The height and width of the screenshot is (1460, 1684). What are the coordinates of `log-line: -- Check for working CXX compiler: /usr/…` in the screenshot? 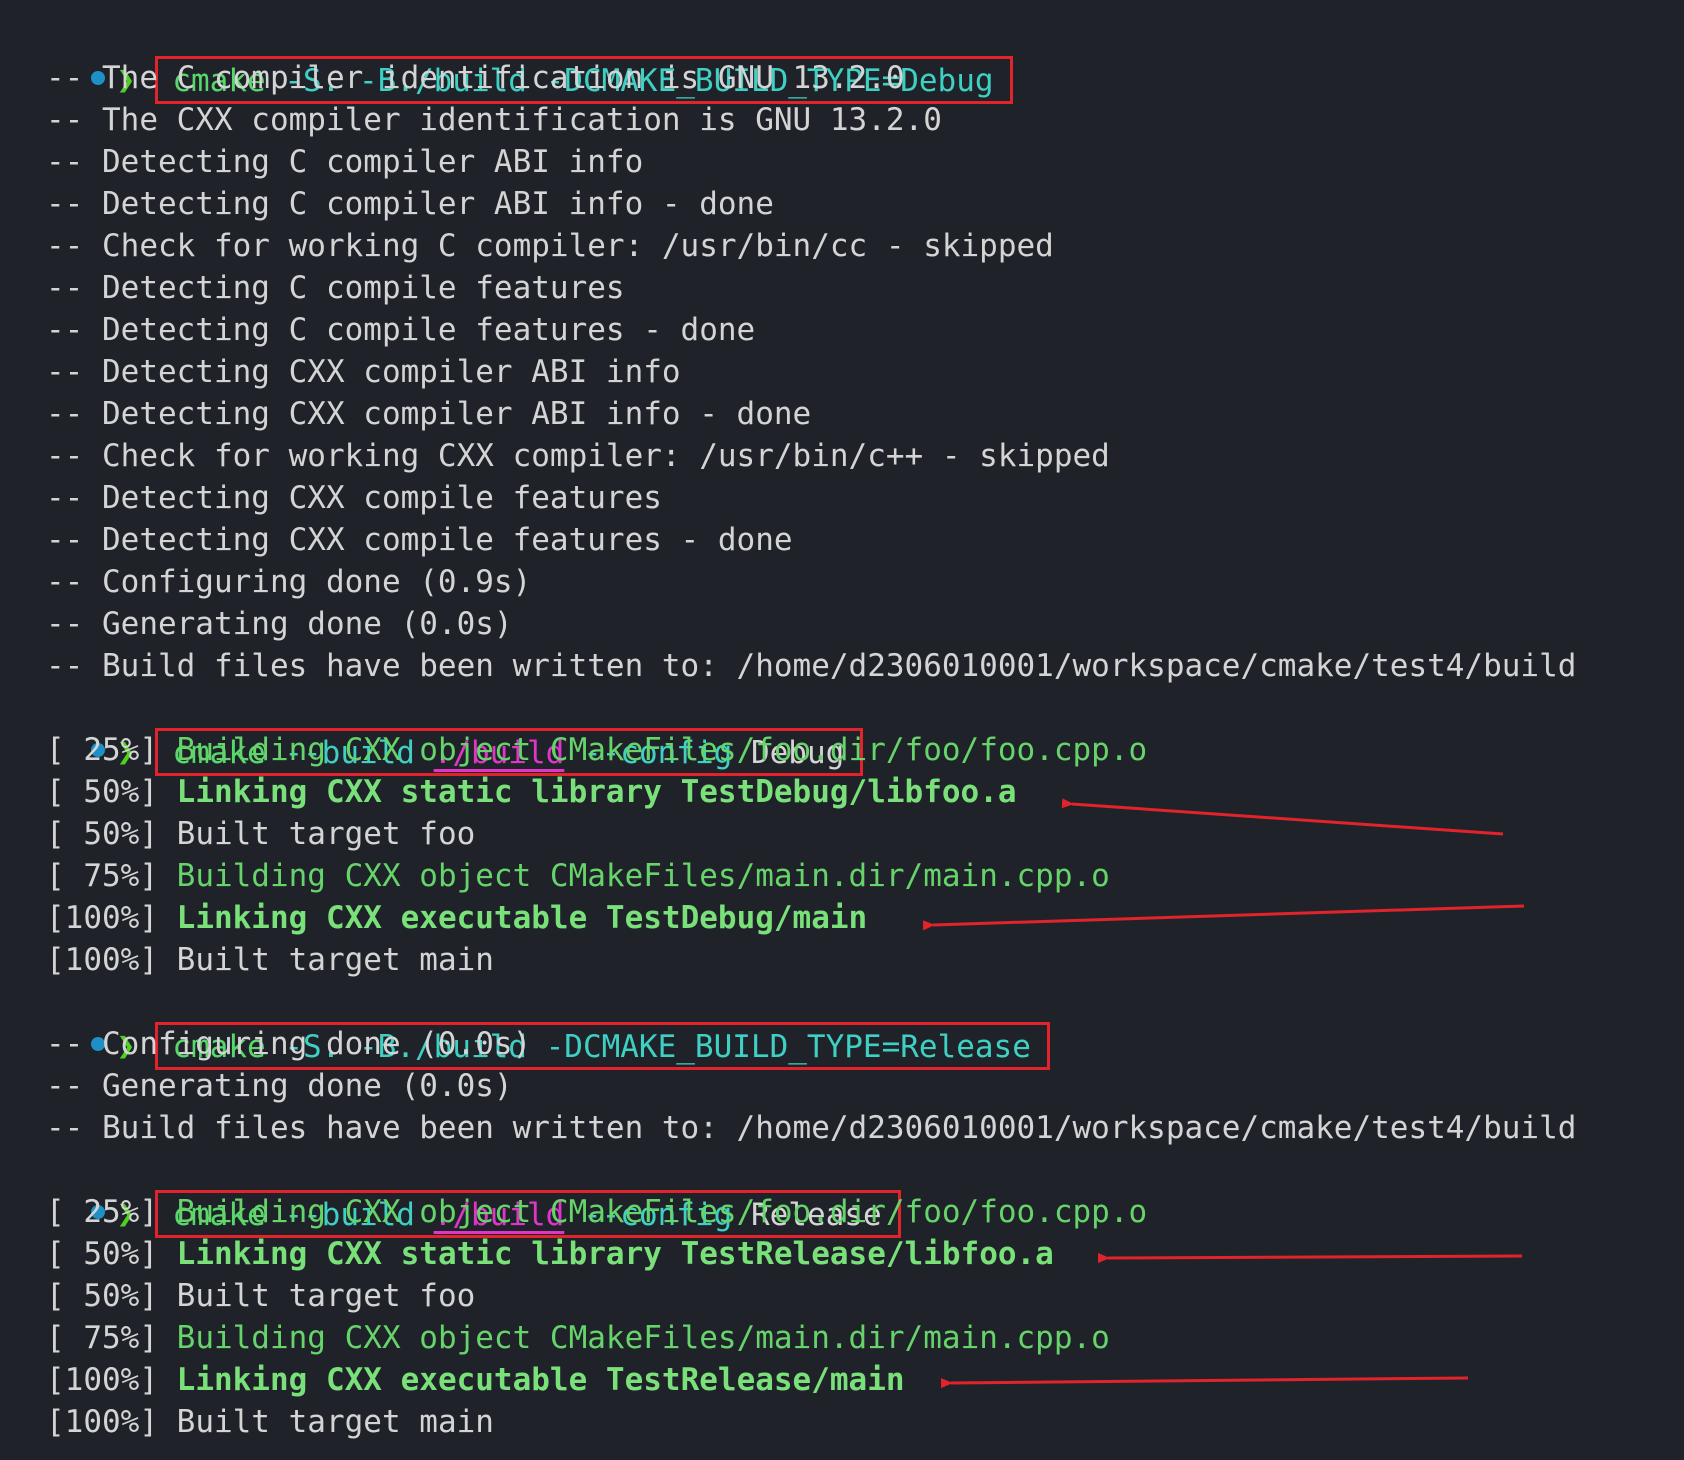 It's located at (578, 456).